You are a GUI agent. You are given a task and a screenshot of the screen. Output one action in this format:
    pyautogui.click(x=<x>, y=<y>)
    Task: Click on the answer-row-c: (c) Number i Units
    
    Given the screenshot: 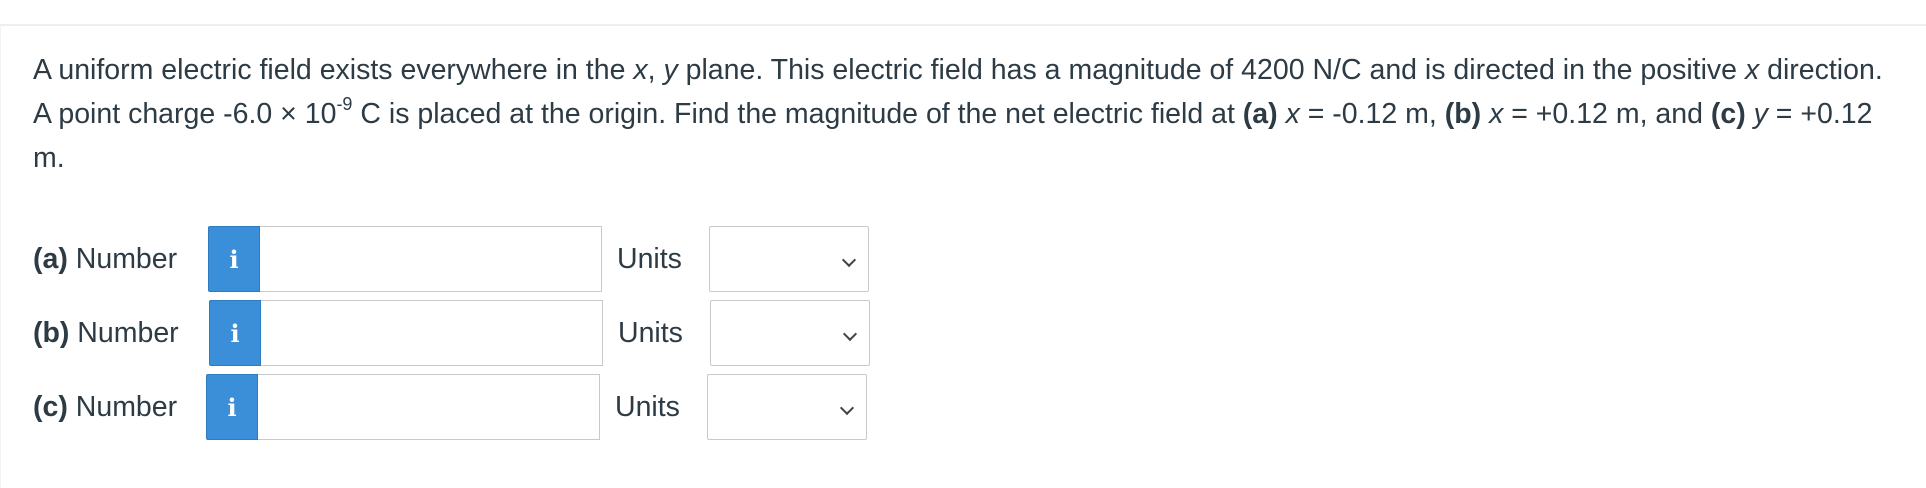 What is the action you would take?
    pyautogui.click(x=463, y=407)
    